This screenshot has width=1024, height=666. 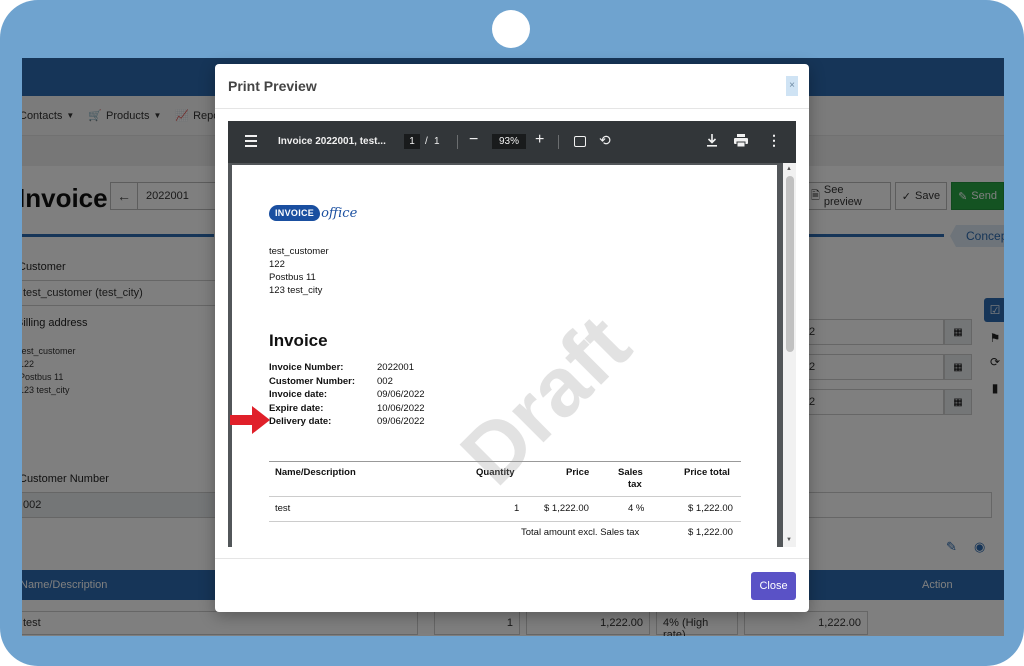 What do you see at coordinates (299, 251) in the screenshot?
I see `address-line: test_customer` at bounding box center [299, 251].